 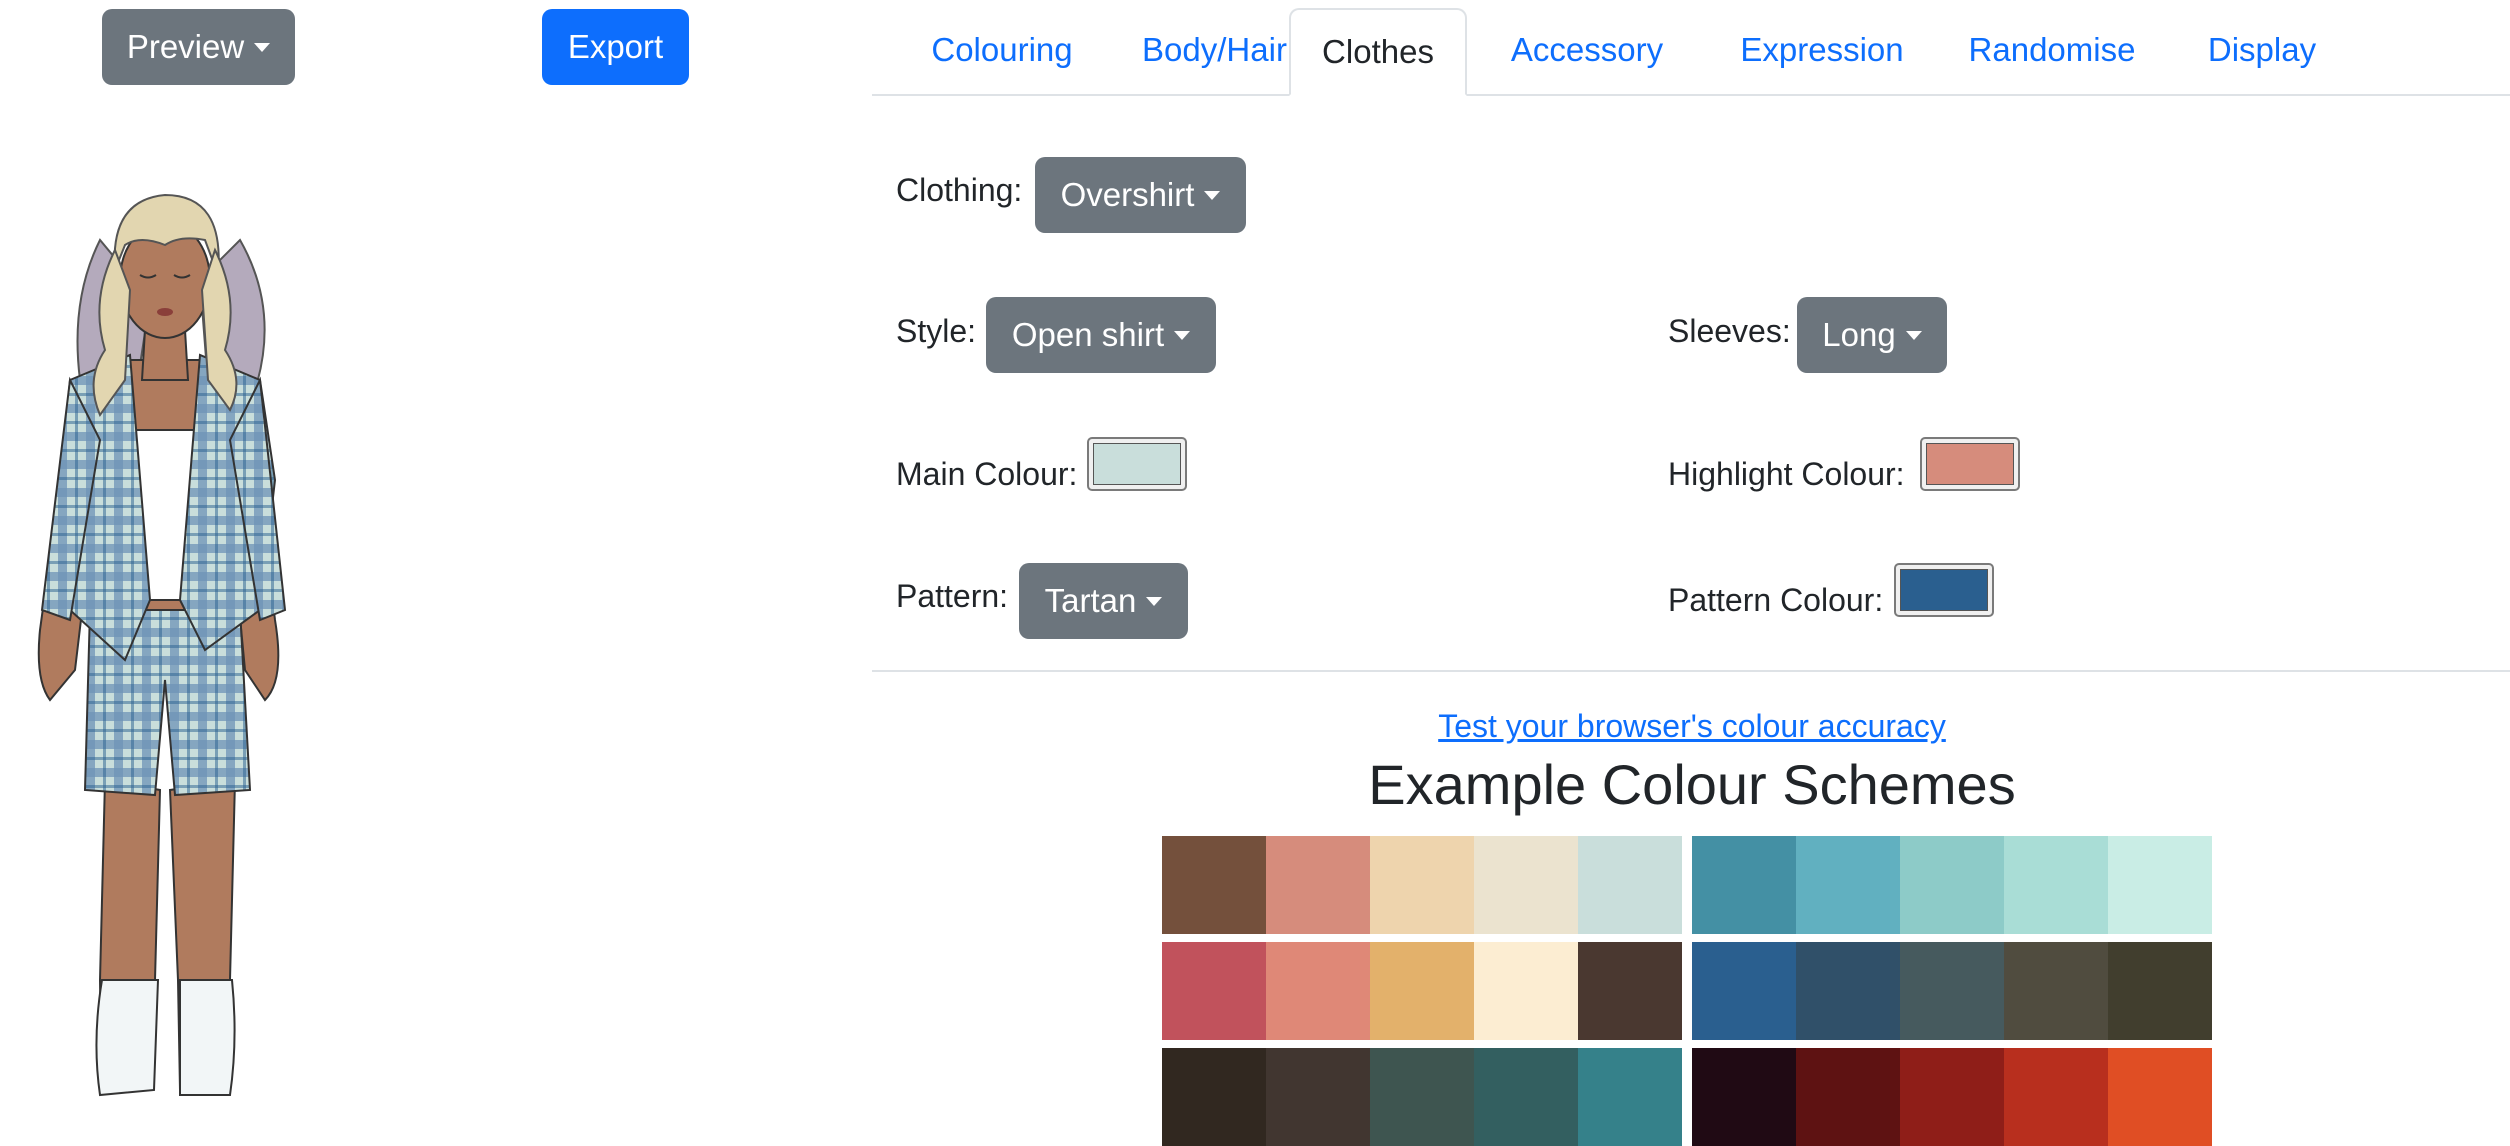 I want to click on tab-body-hair: Body/Hair, so click(x=1214, y=50).